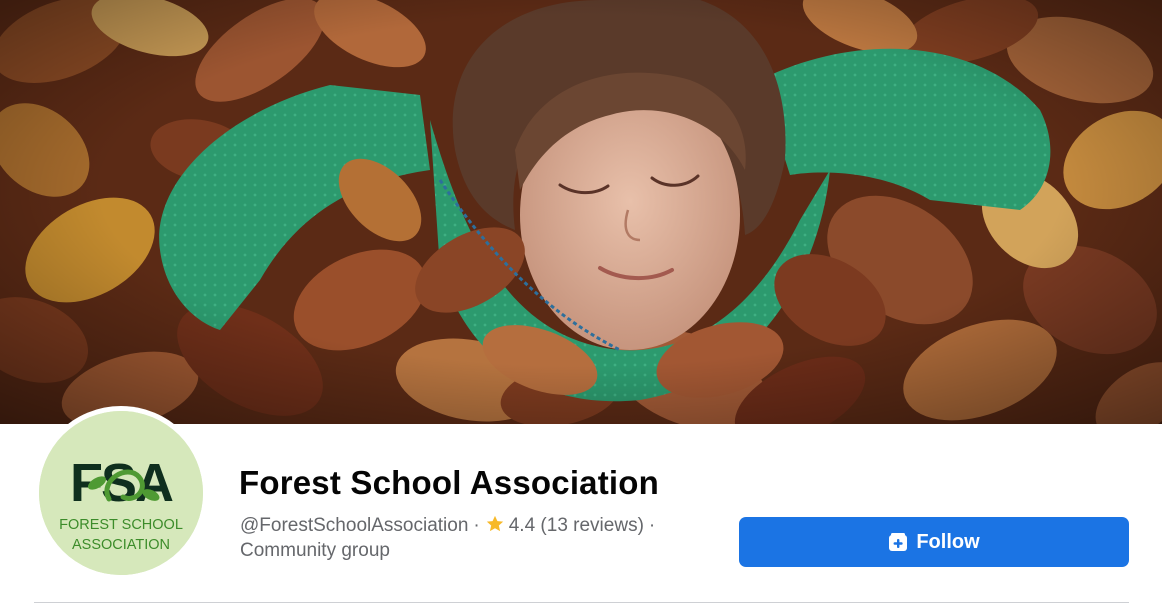 This screenshot has width=1162, height=607. I want to click on divider, so click(581, 602).